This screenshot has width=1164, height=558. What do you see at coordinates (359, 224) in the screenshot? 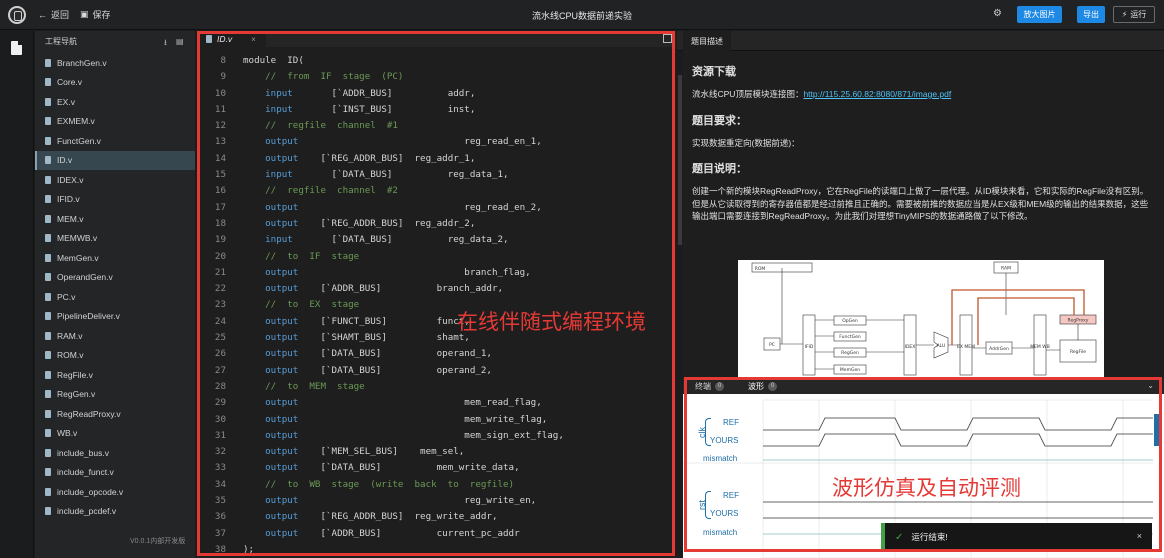
I see `code-text: output [`REG_ADDR_BUS] reg_addr_2,` at bounding box center [359, 224].